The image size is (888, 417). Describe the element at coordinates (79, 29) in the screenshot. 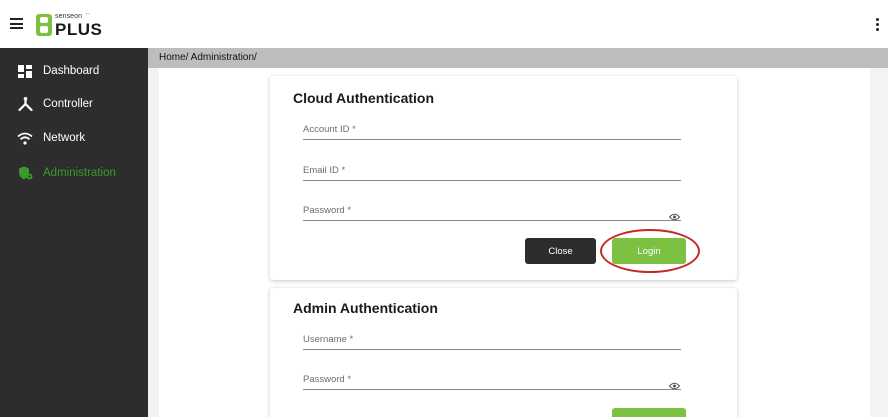

I see `logo-big-text: PLUS` at that location.